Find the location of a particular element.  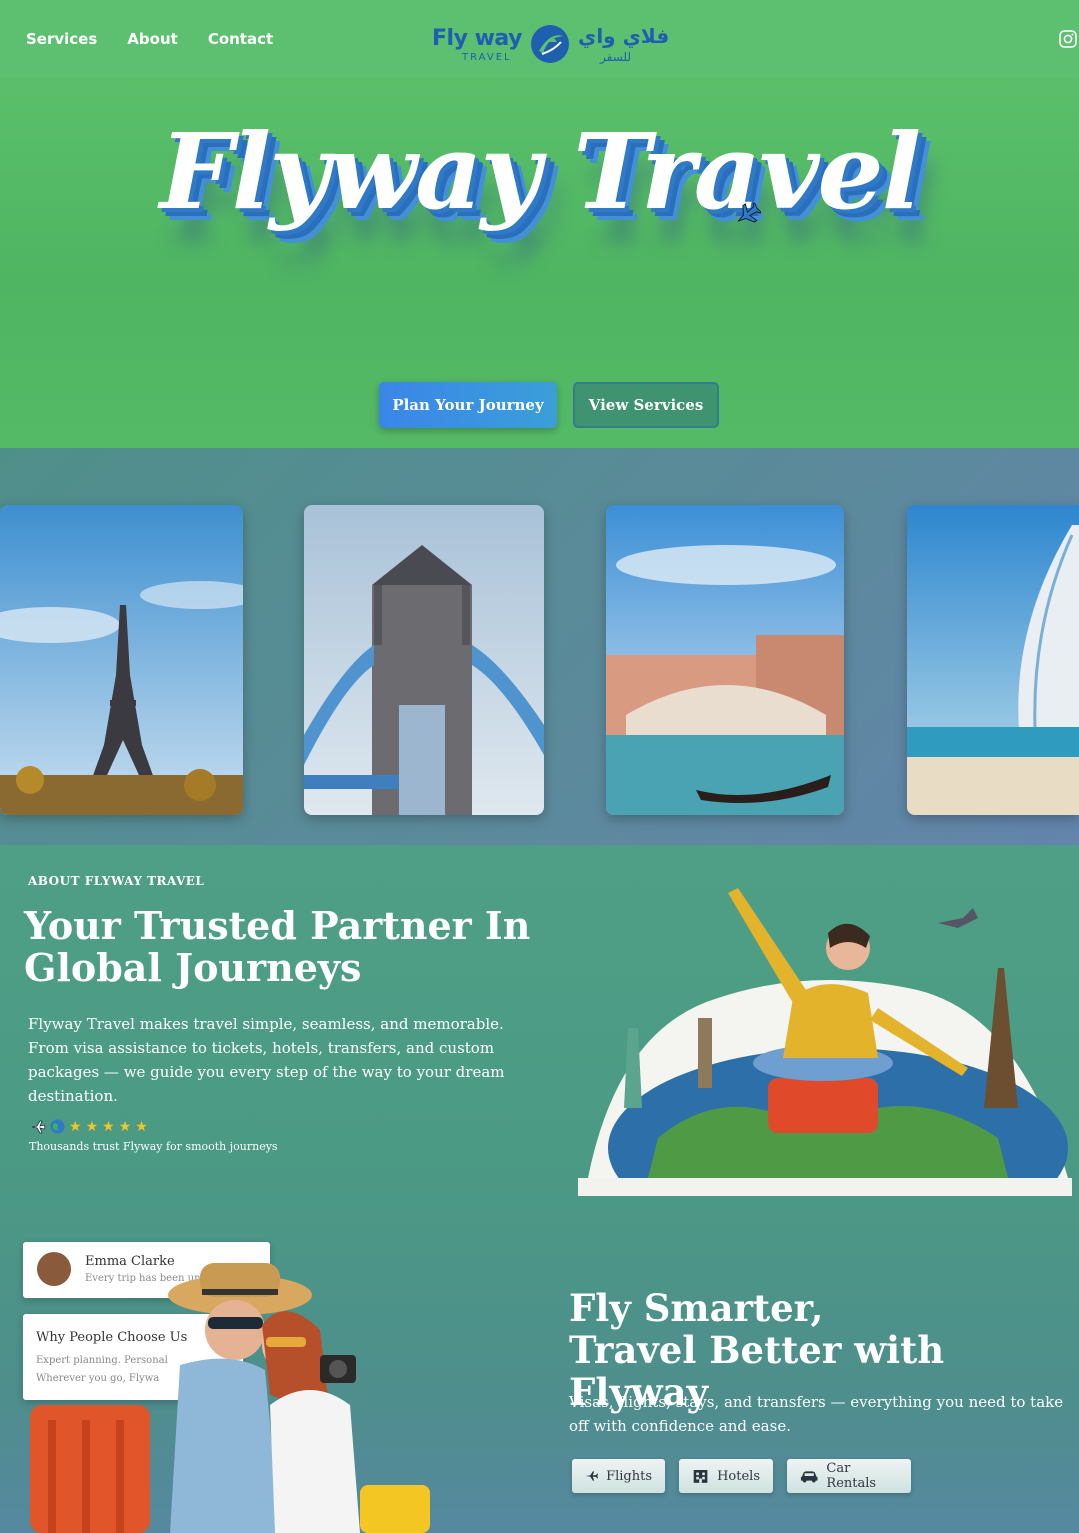

chip-flights: Flights is located at coordinates (618, 1476).